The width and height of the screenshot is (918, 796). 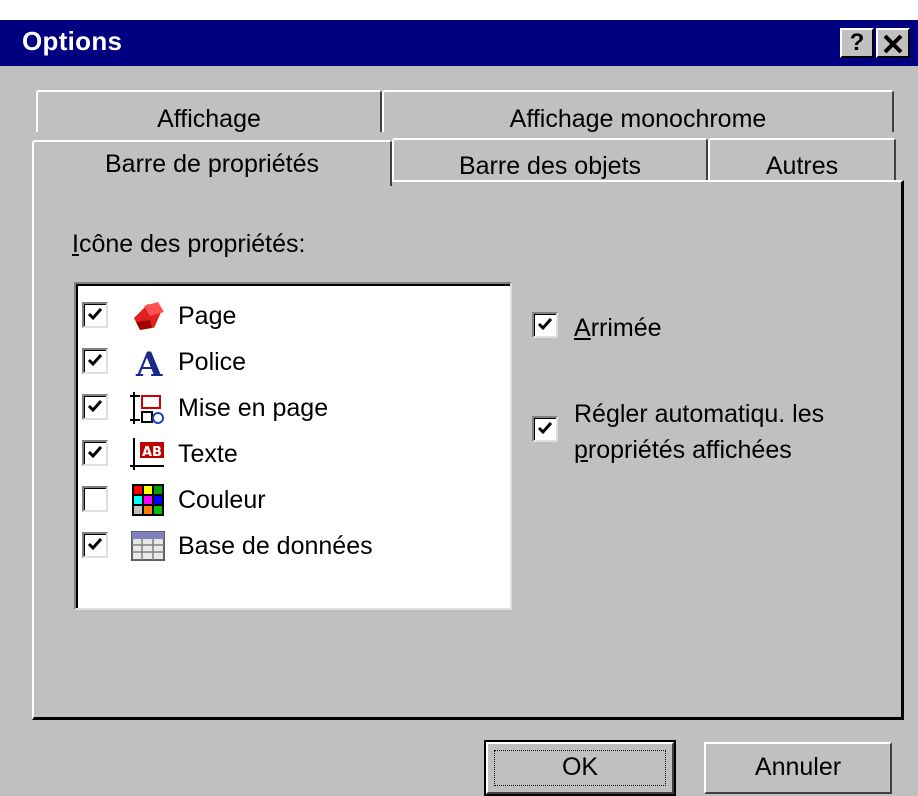 I want to click on tab-label: Affichage, so click(x=209, y=119).